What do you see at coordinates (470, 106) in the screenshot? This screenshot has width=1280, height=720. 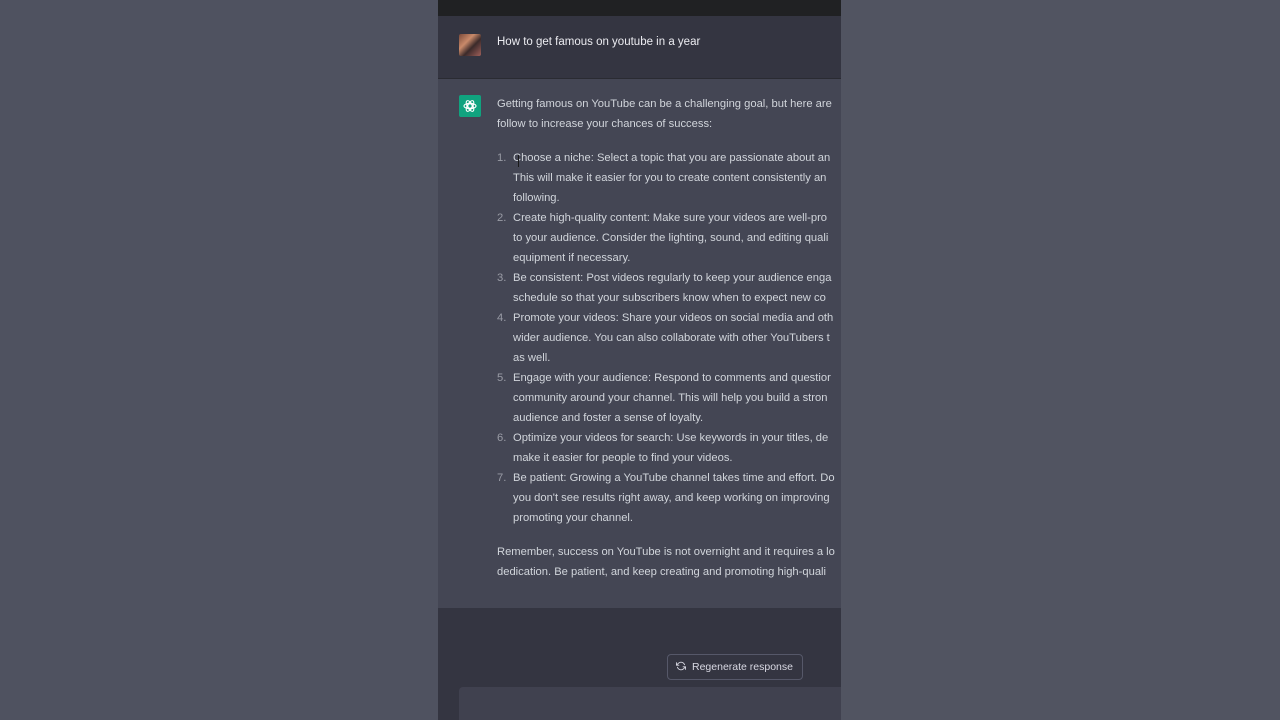 I see `openai-logo-icon` at bounding box center [470, 106].